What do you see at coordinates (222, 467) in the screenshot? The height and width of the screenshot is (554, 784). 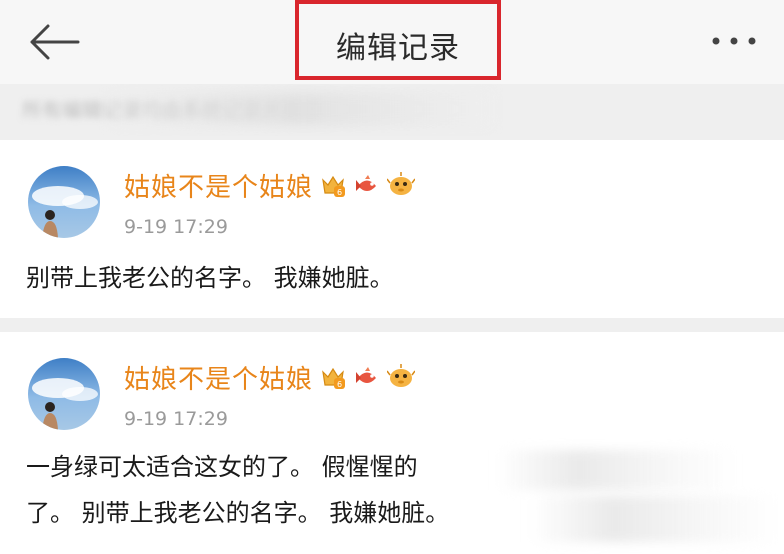 I see `content-line: 一身绿可太适合这女的了。 假惺惺的` at bounding box center [222, 467].